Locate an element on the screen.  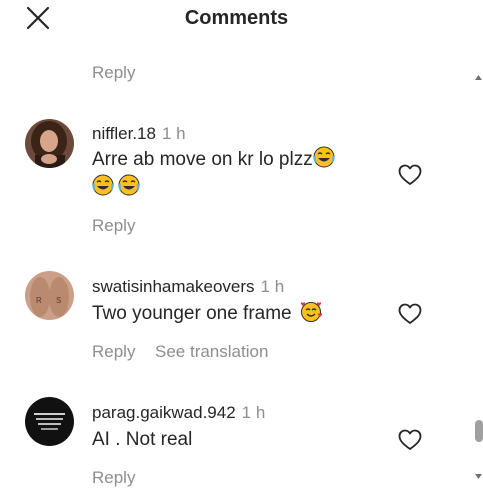
scroll-up-arrow-icon is located at coordinates (478, 74).